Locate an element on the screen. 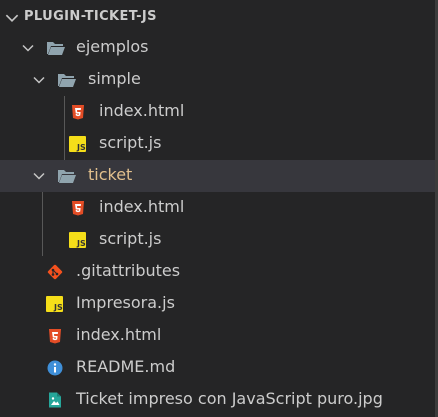 The image size is (438, 417). tree-item-label: .gitattributes is located at coordinates (128, 270).